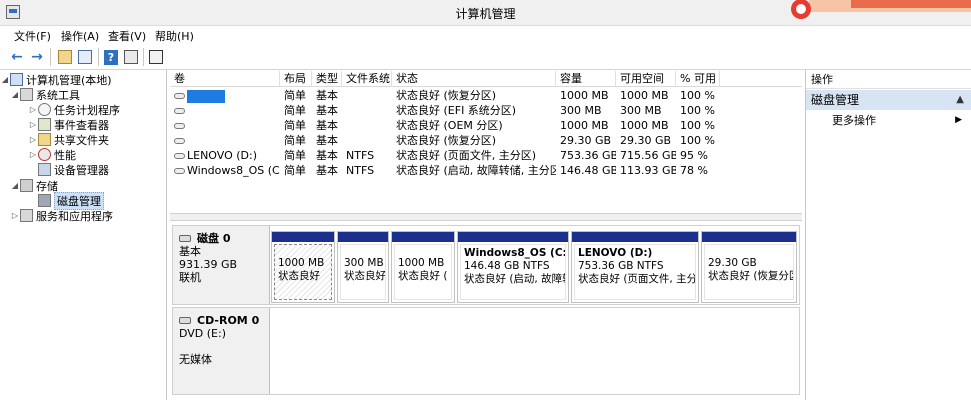 The height and width of the screenshot is (400, 971). What do you see at coordinates (174, 36) in the screenshot?
I see `menu-help: 帮助(H)` at bounding box center [174, 36].